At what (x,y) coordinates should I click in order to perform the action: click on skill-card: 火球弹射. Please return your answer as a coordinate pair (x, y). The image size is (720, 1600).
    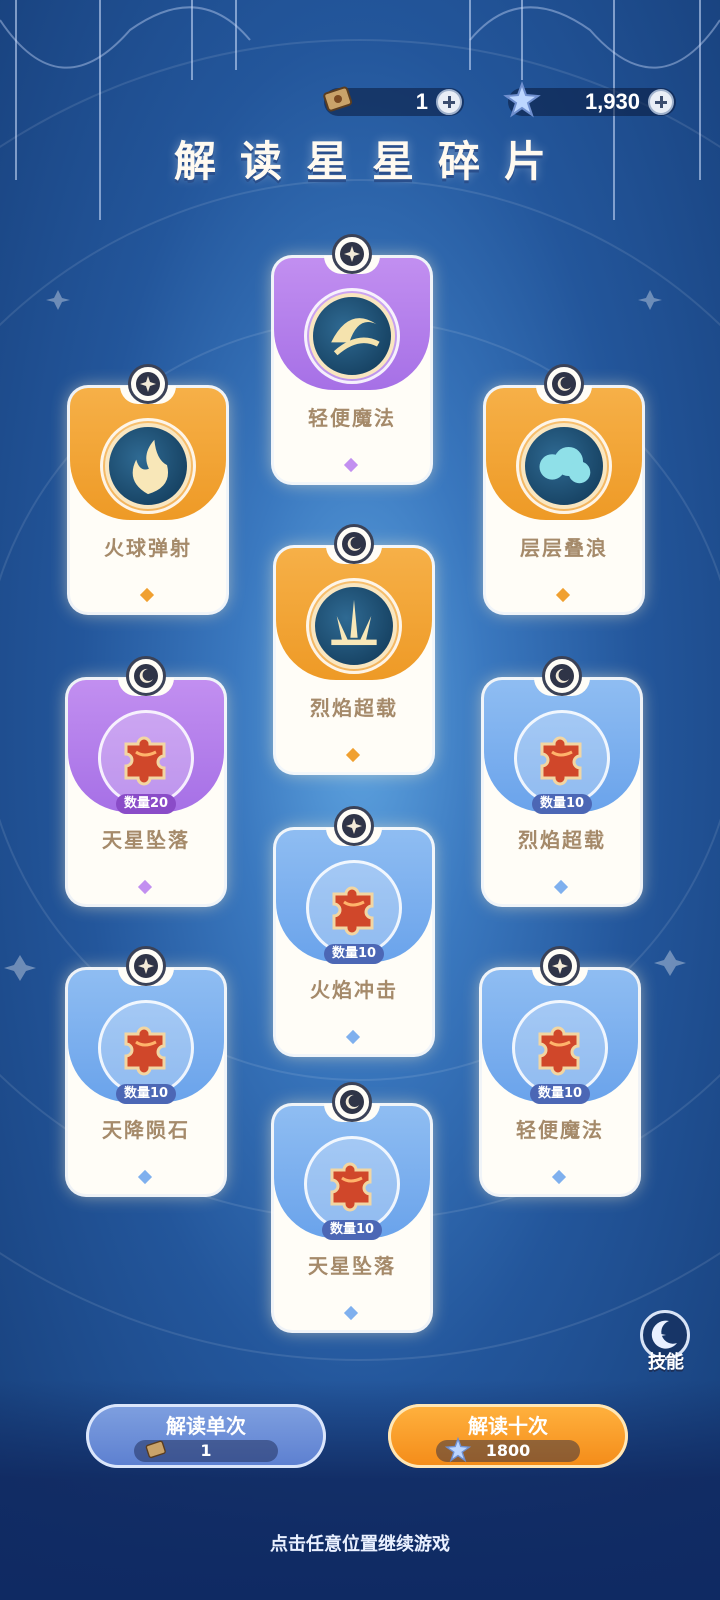
    Looking at the image, I should click on (148, 488).